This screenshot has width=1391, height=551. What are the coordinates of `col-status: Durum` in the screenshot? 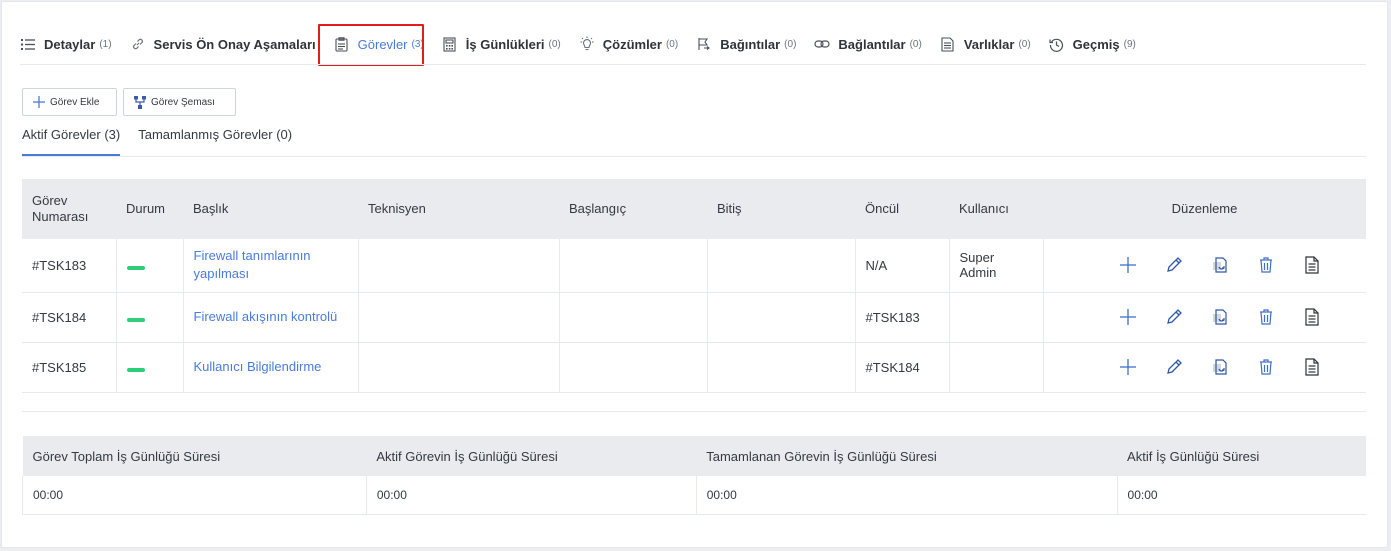 It's located at (149, 209).